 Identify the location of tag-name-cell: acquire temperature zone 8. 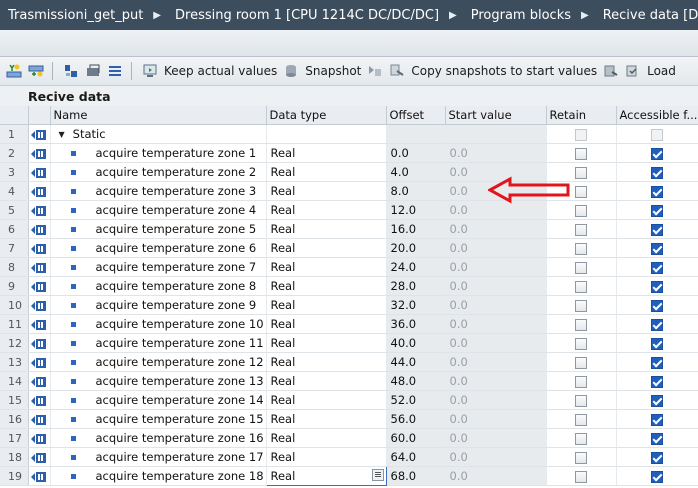
(158, 286).